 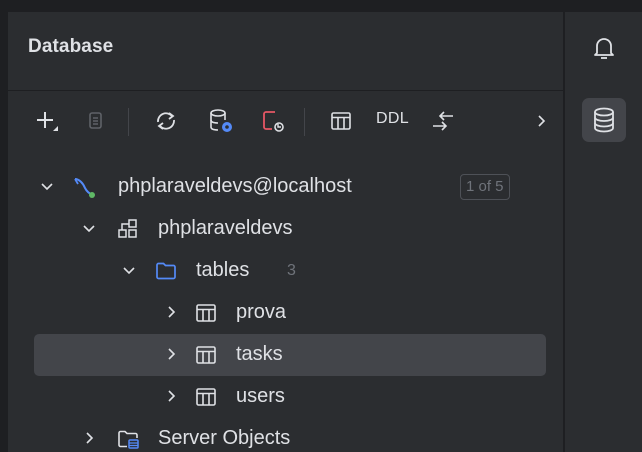 I want to click on schema-icon, so click(x=127, y=228).